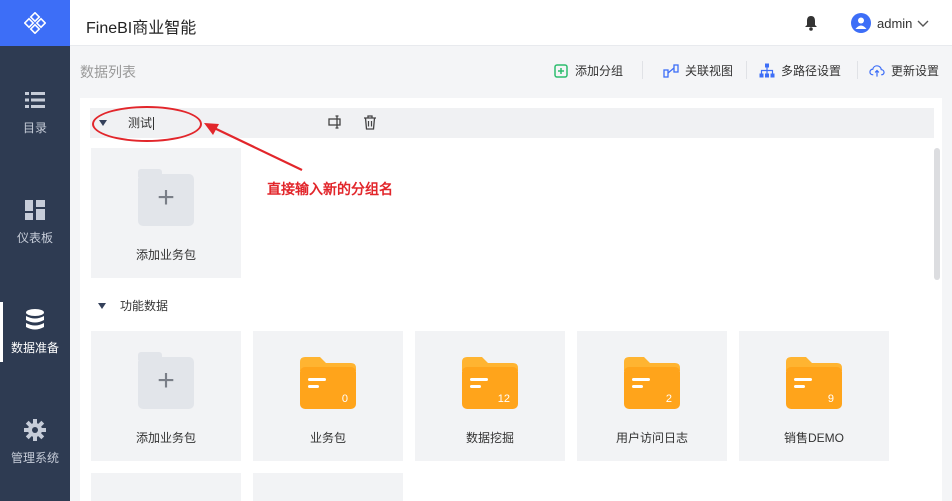 This screenshot has width=952, height=501. I want to click on sidebar-item-catalog: 目录, so click(35, 112).